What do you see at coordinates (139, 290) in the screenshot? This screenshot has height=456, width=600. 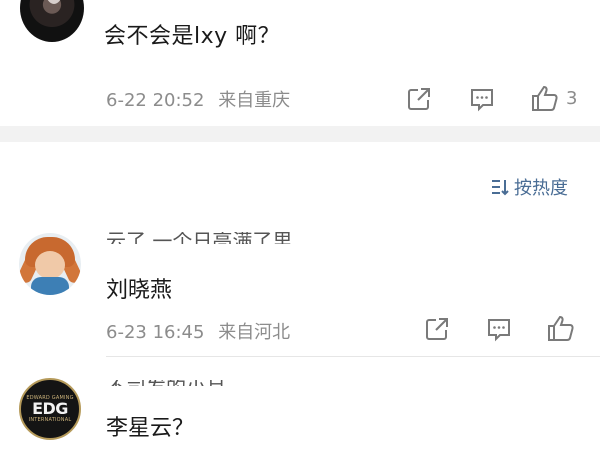 I see `comment-text: 刘晓燕` at bounding box center [139, 290].